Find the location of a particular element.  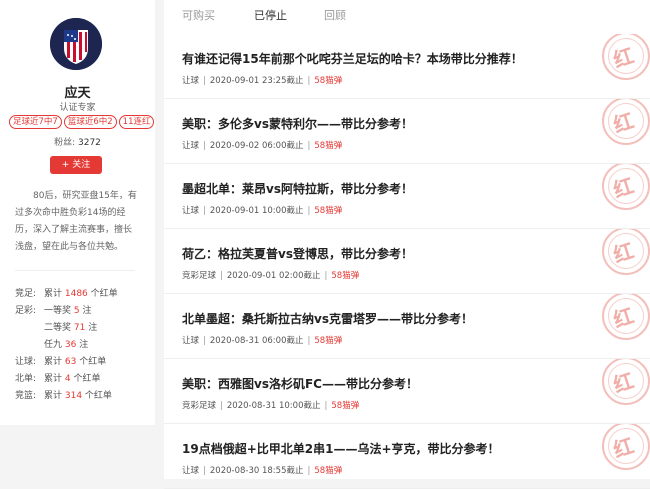

stat-label is located at coordinates (29, 328).